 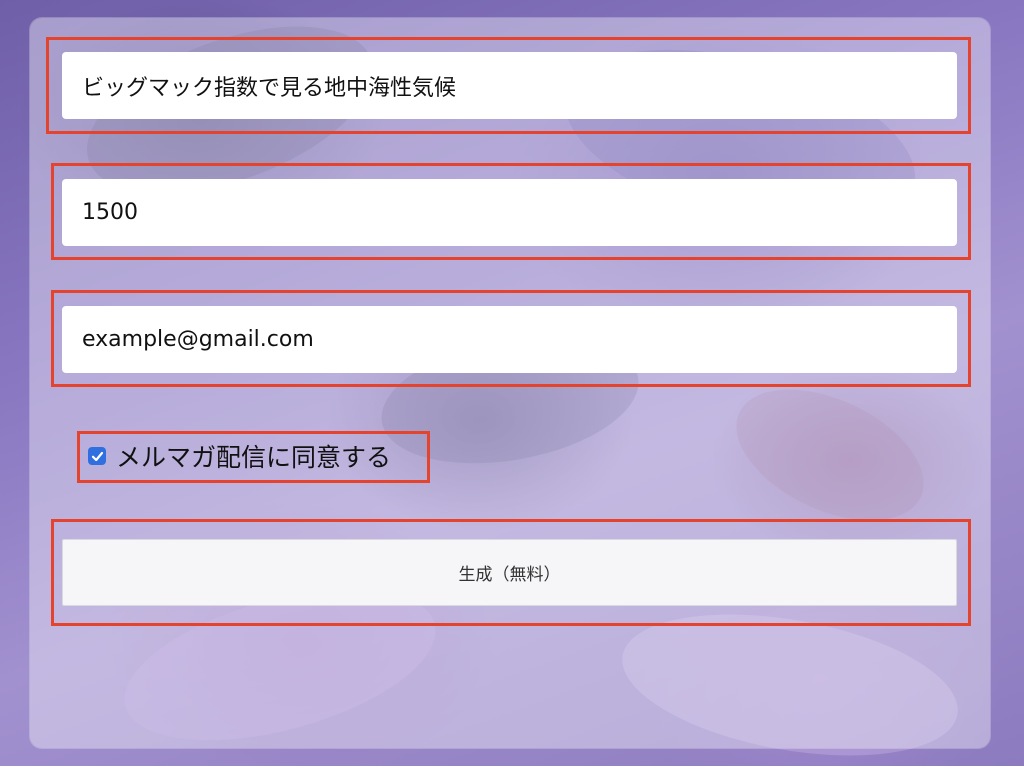 What do you see at coordinates (509, 212) in the screenshot?
I see `number-input` at bounding box center [509, 212].